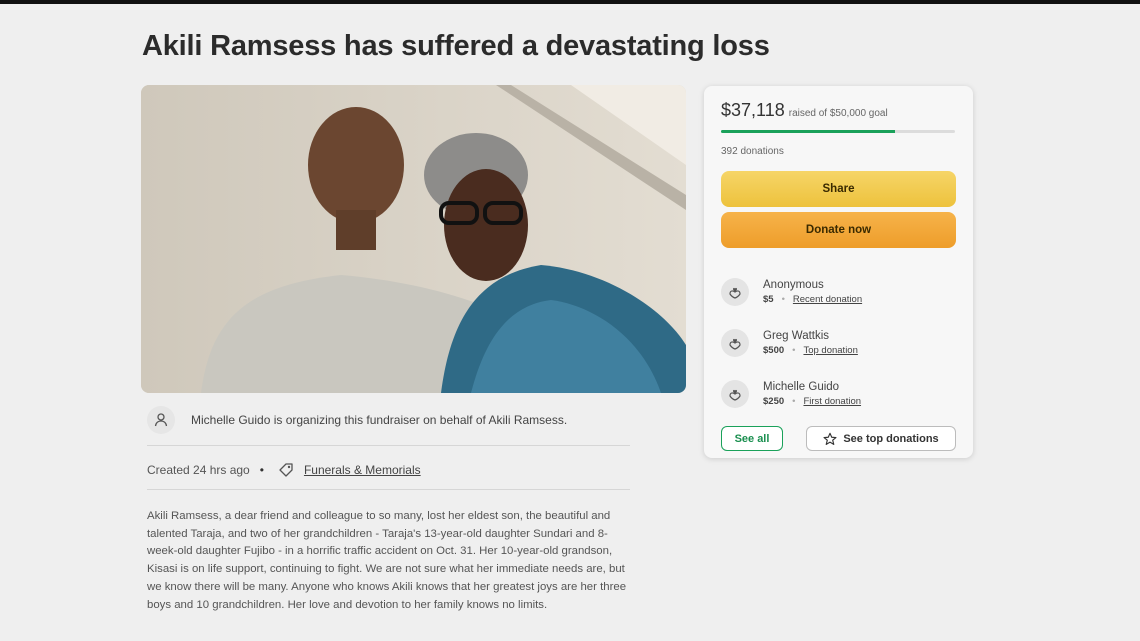  I want to click on donor-name: Greg Wattkis, so click(796, 335).